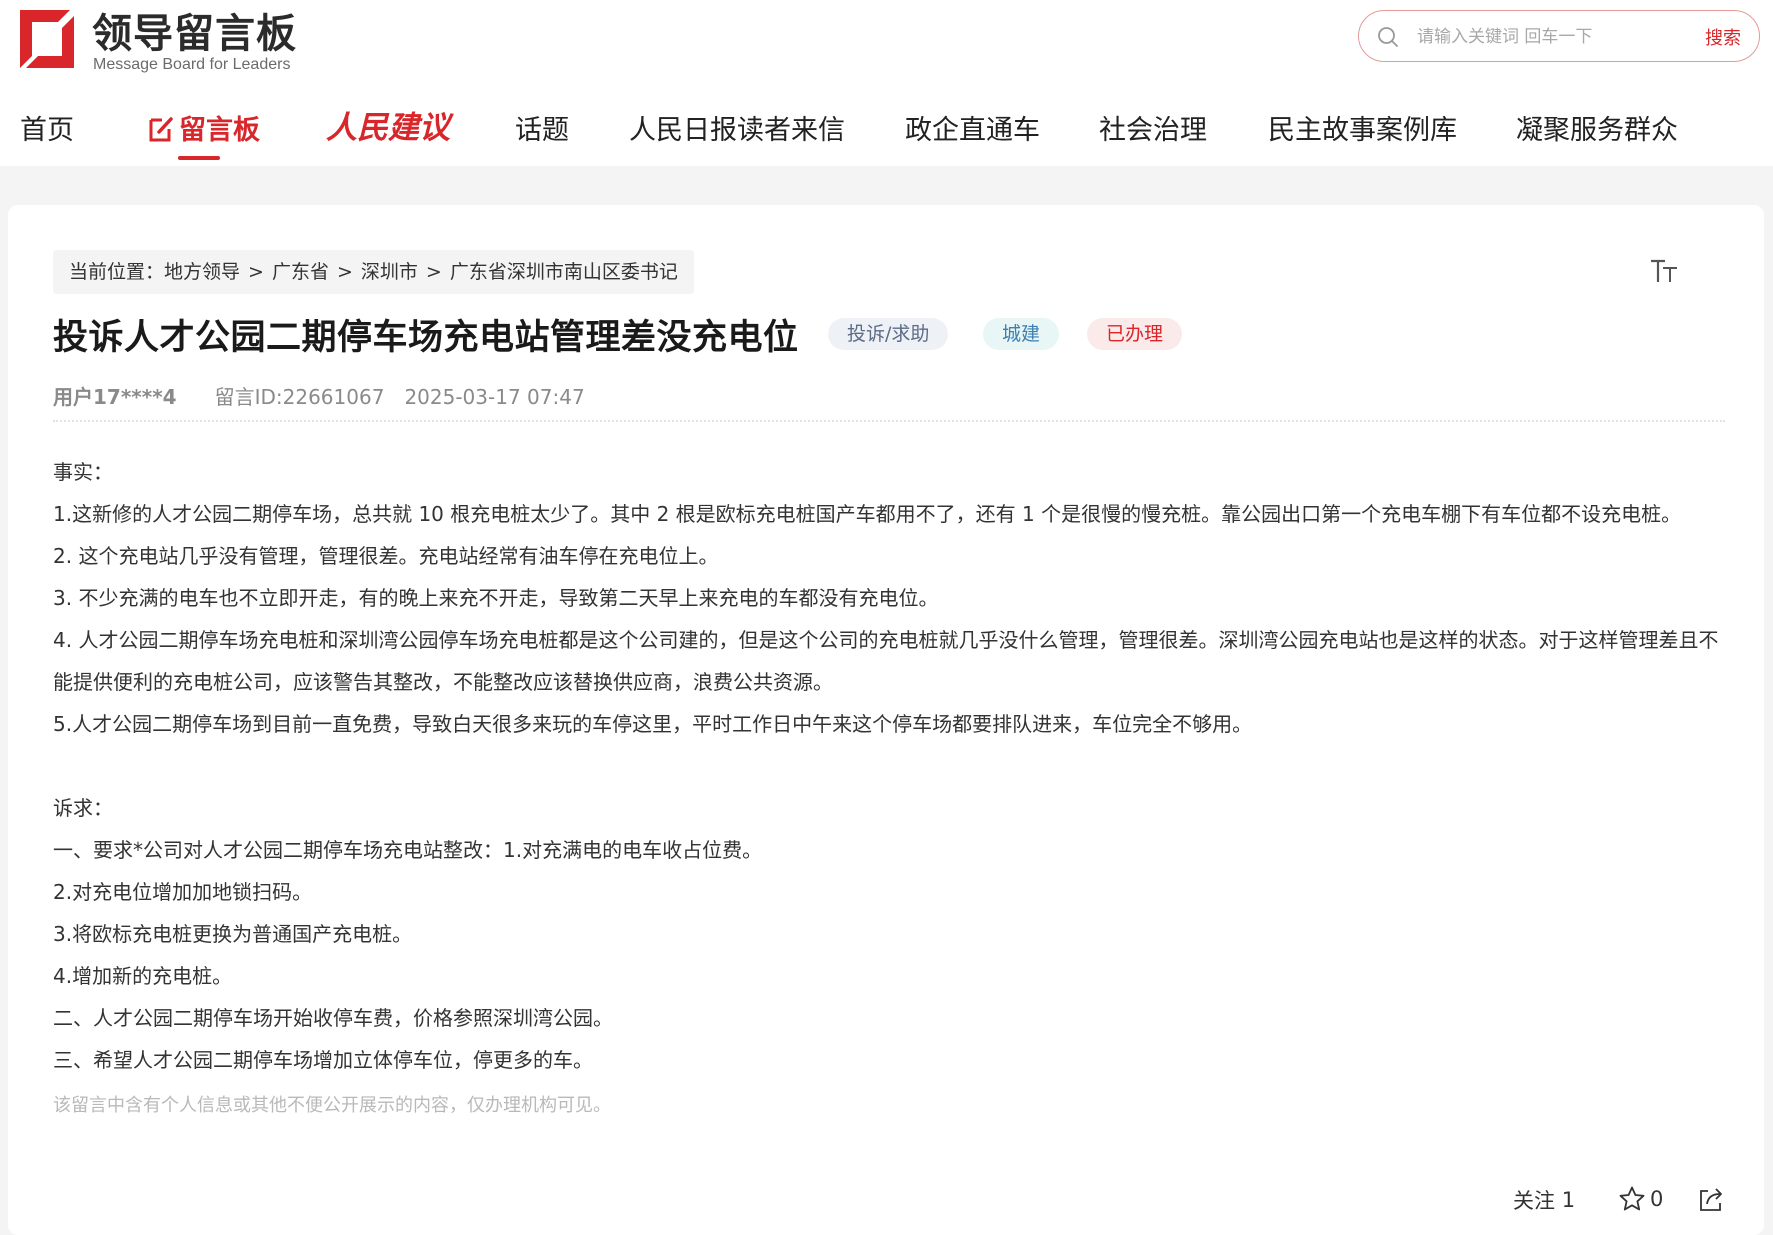 The height and width of the screenshot is (1235, 1773). I want to click on nav-item-home: 首页, so click(47, 127).